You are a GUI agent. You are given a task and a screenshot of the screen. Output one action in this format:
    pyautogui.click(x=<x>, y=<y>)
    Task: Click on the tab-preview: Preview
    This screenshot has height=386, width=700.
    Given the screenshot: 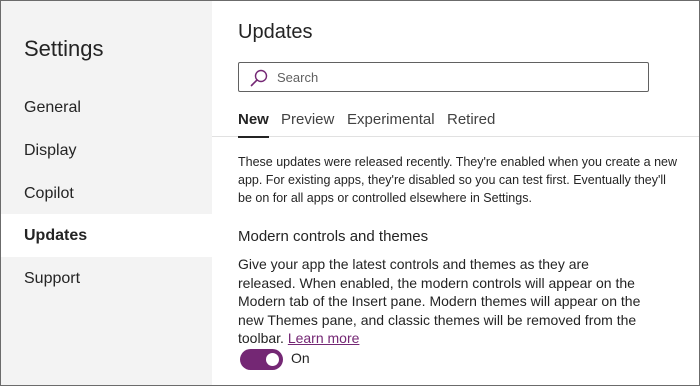 What is the action you would take?
    pyautogui.click(x=307, y=122)
    